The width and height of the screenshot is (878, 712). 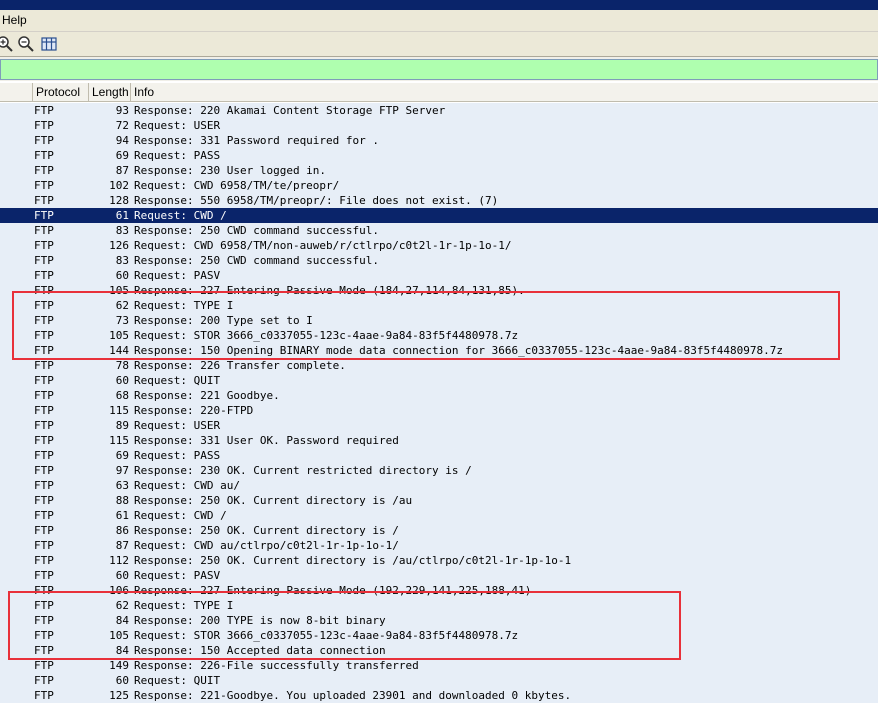 I want to click on zoom-out-icon, so click(x=26, y=44).